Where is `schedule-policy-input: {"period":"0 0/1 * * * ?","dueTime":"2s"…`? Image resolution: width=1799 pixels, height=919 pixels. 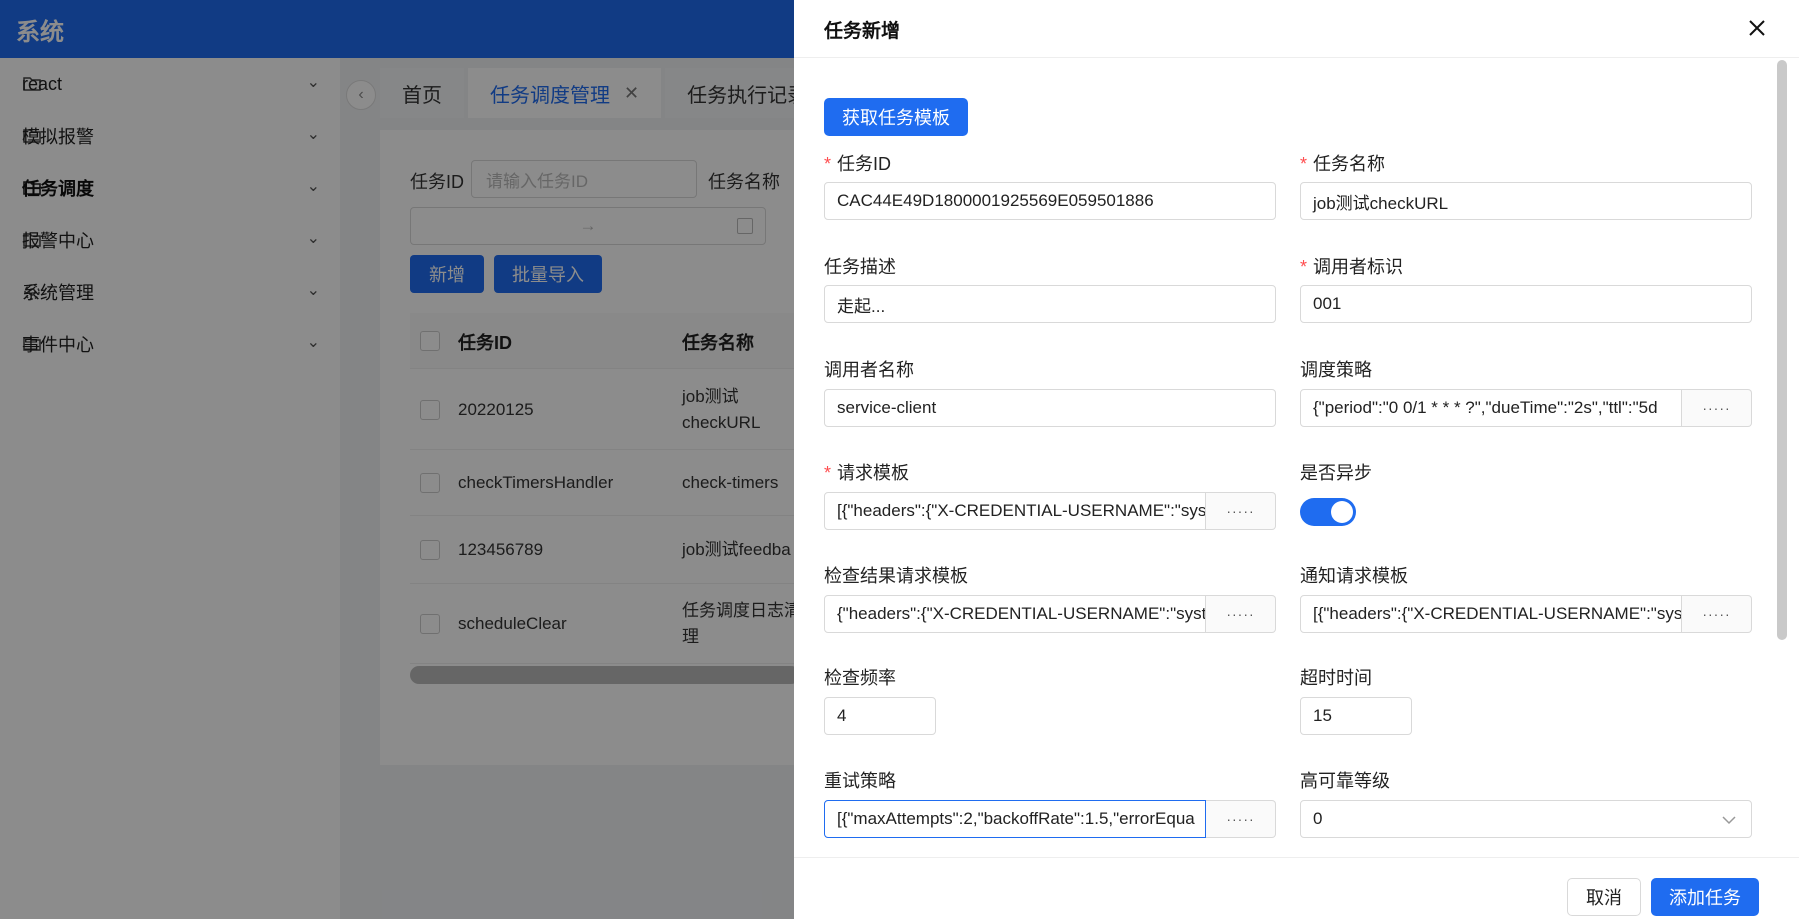
schedule-policy-input: {"period":"0 0/1 * * * ?","dueTime":"2s"… is located at coordinates (1491, 408).